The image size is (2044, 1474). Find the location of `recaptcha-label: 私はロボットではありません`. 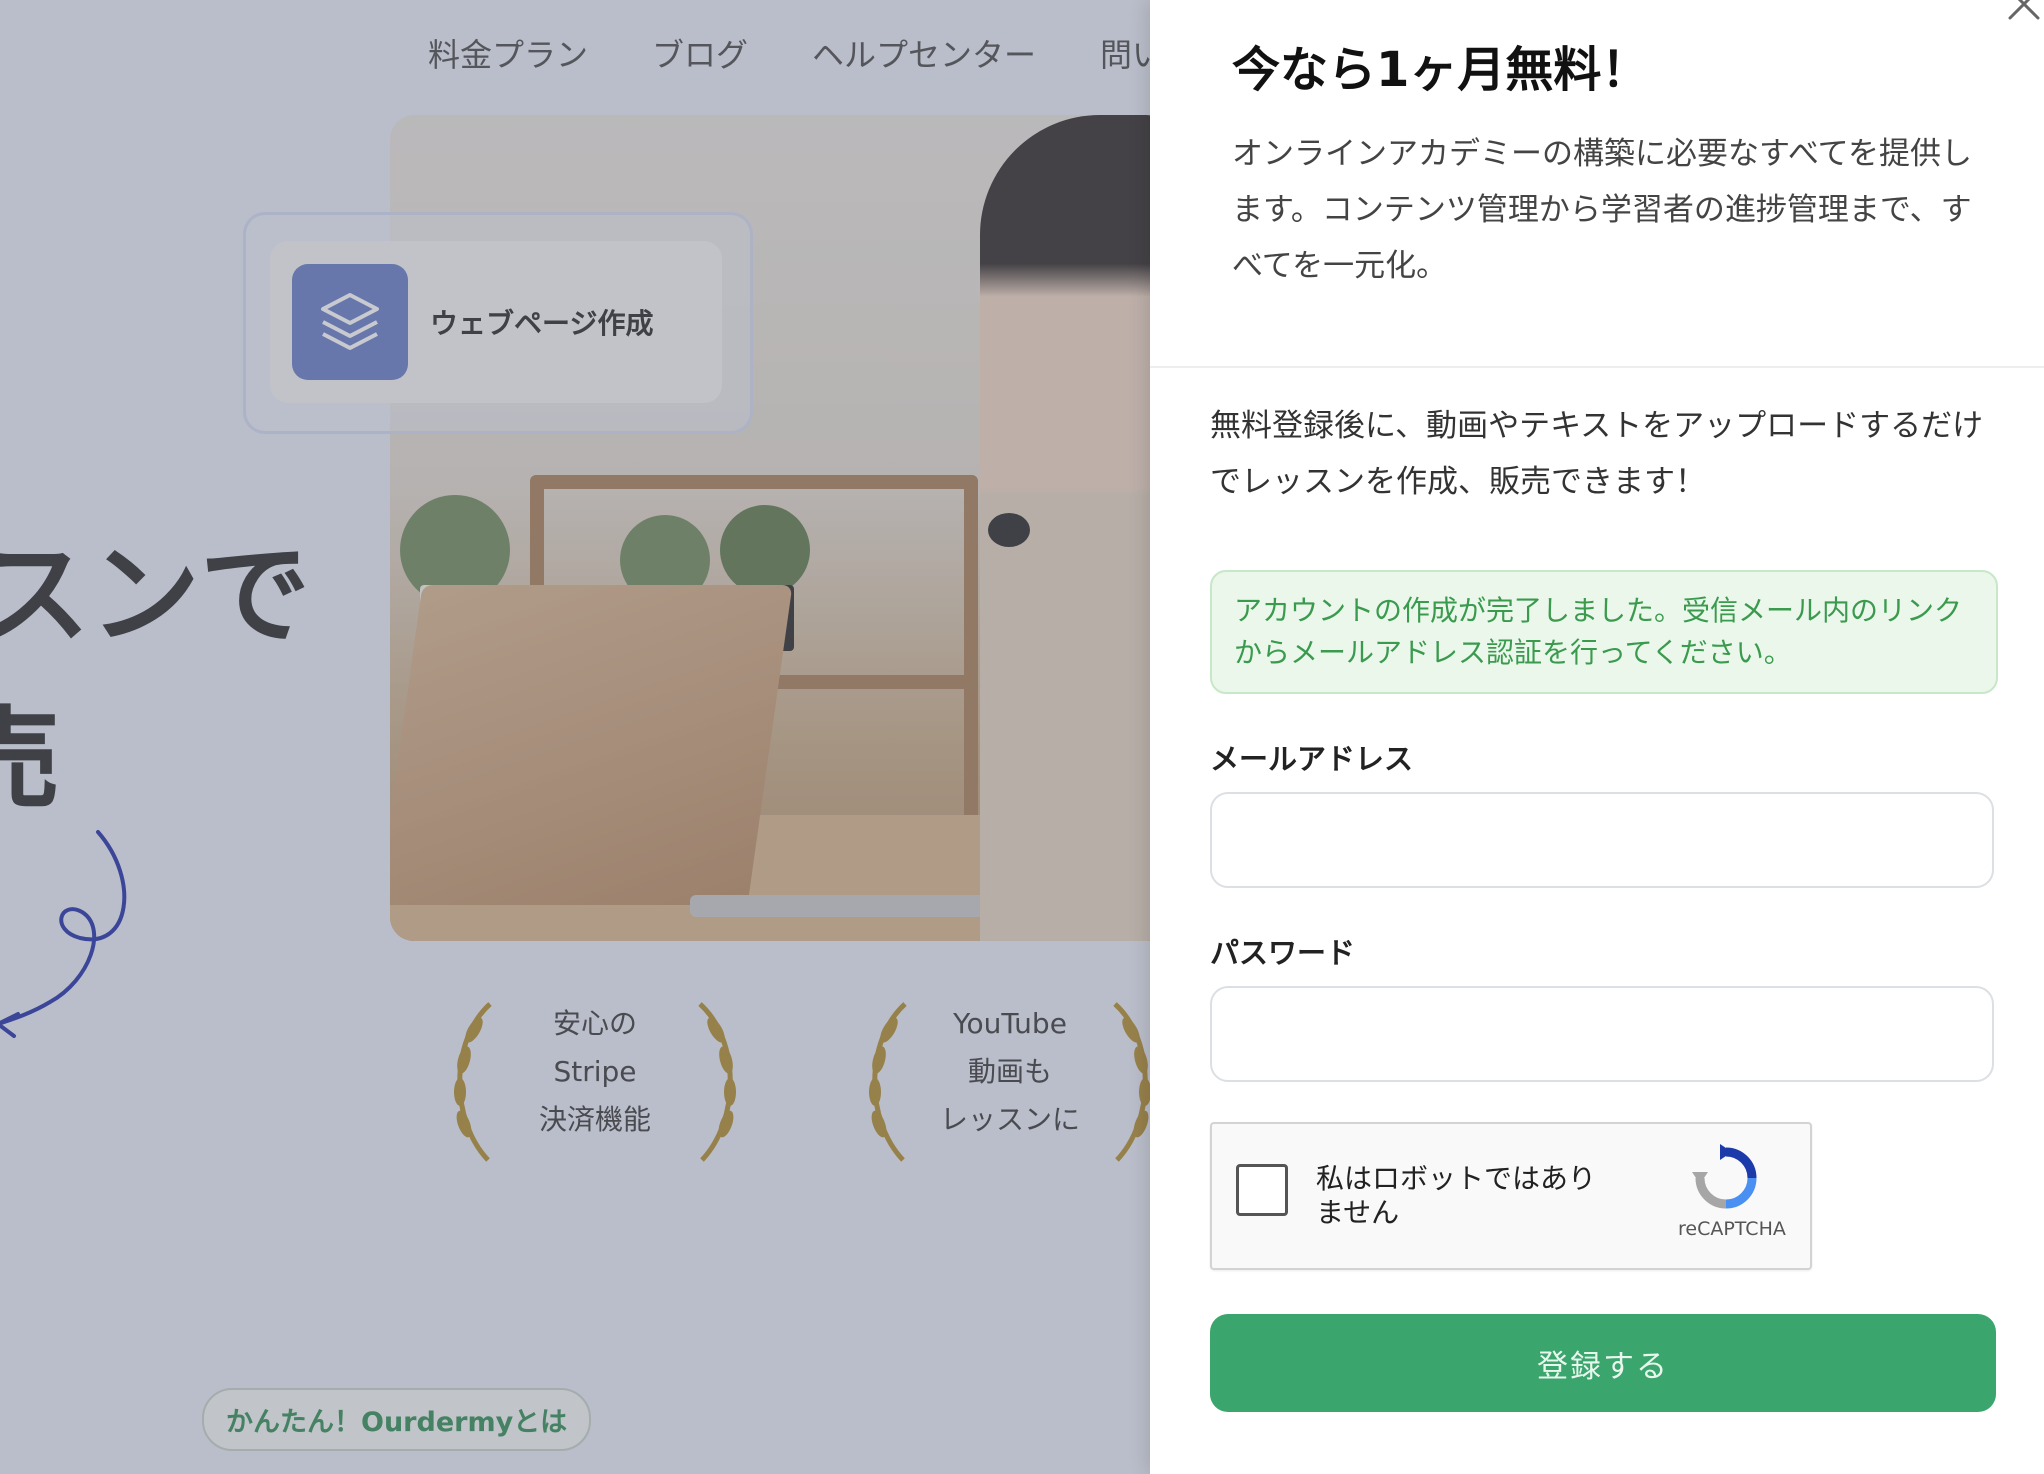

recaptcha-label: 私はロボットではありません is located at coordinates (1456, 1195).